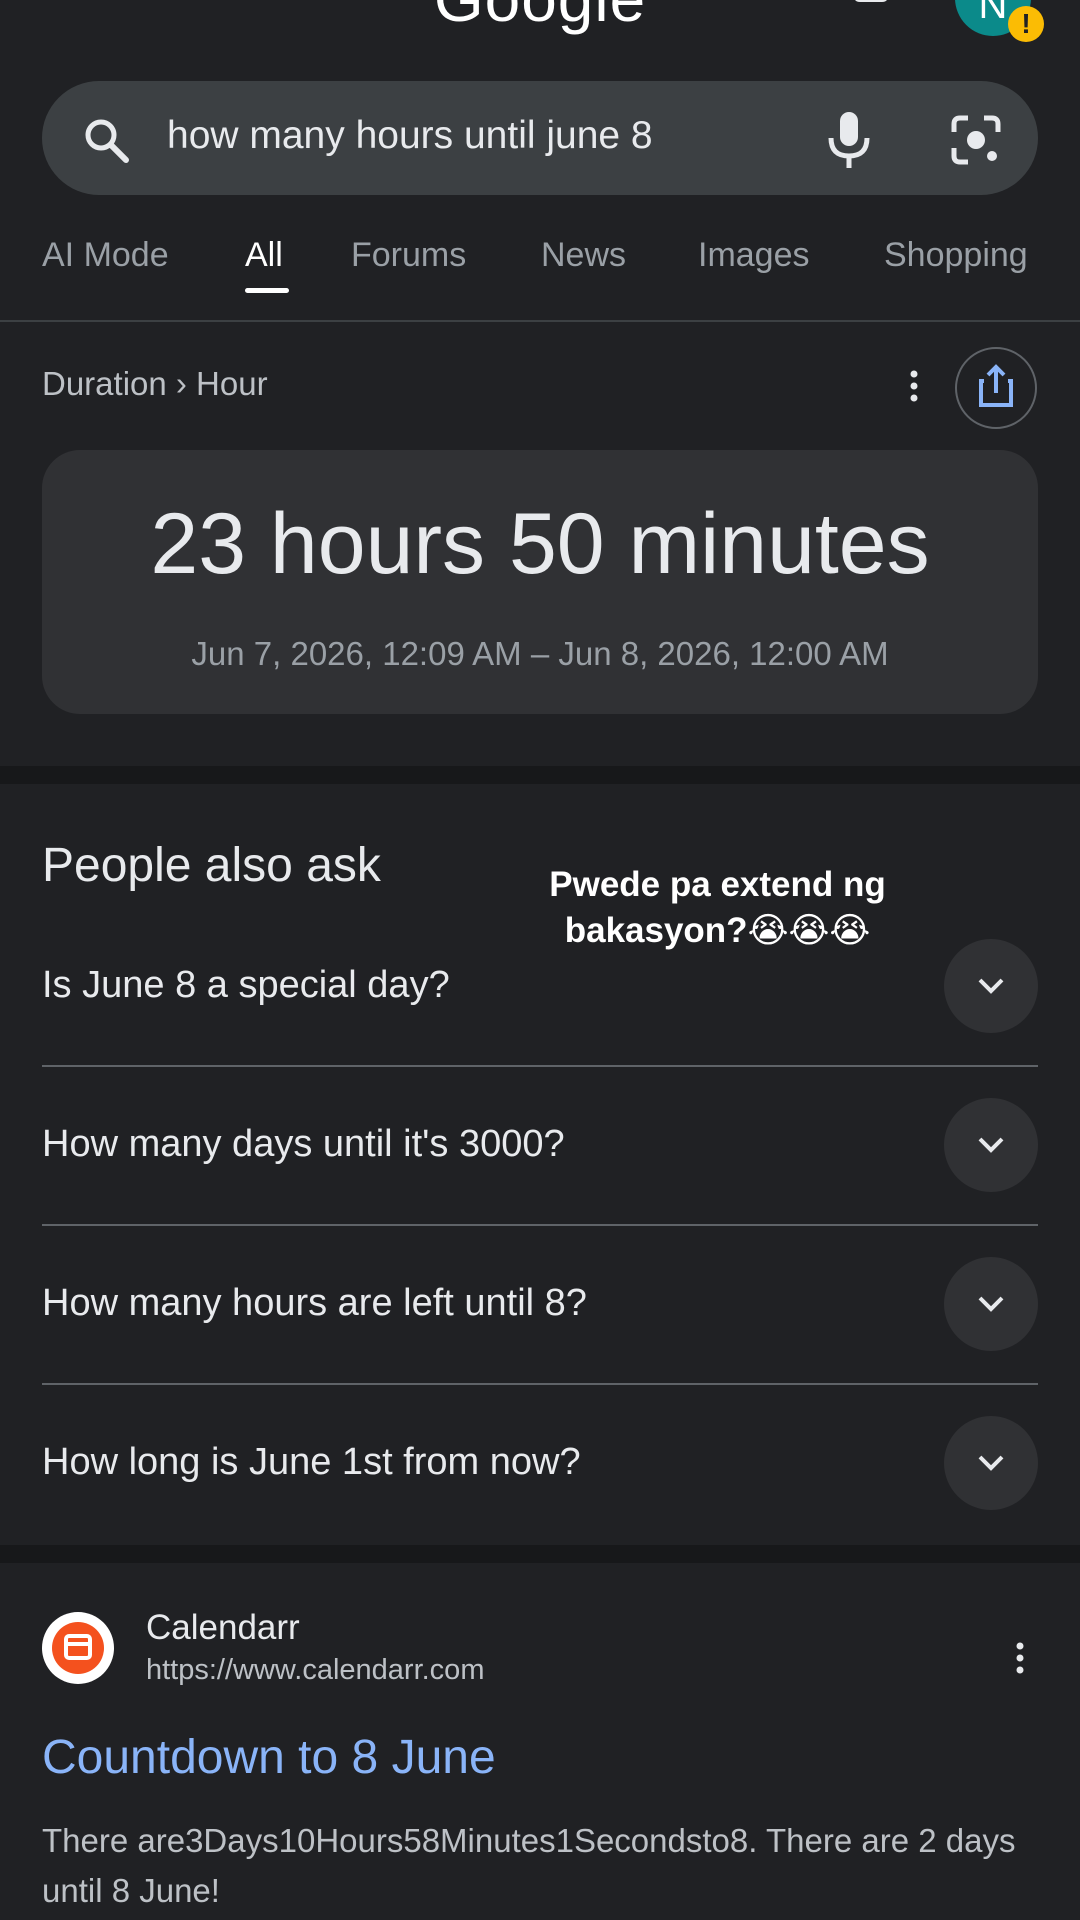 The image size is (1080, 1920). I want to click on top-bar: Google N !, so click(540, 30).